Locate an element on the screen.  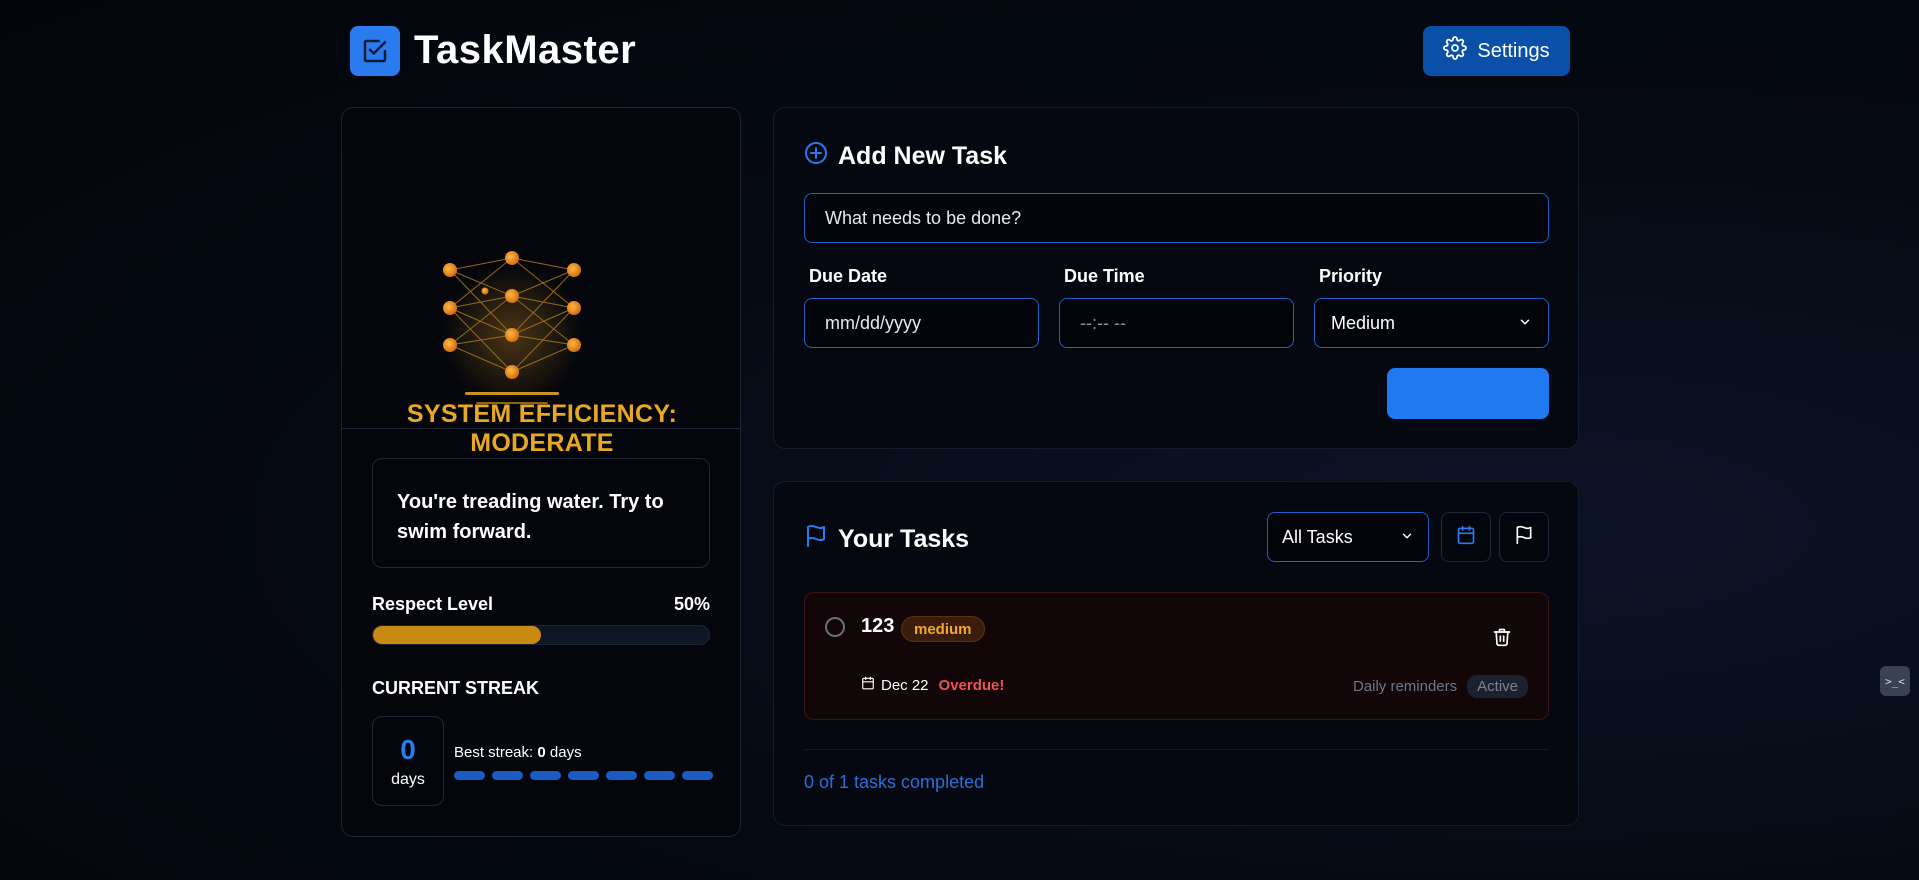
task-priority-badge: medium is located at coordinates (943, 629).